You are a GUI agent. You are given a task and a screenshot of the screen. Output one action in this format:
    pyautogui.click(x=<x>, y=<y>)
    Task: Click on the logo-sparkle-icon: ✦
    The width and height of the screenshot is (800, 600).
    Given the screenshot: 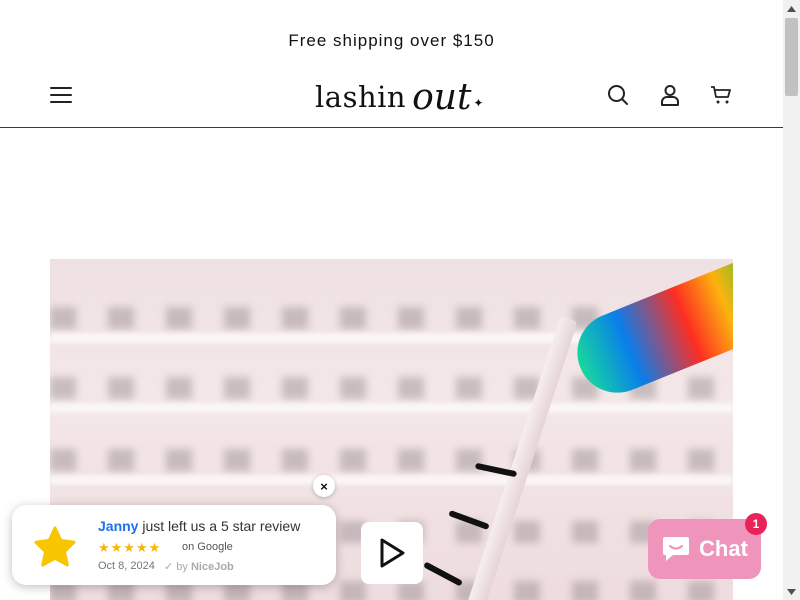 What is the action you would take?
    pyautogui.click(x=478, y=103)
    